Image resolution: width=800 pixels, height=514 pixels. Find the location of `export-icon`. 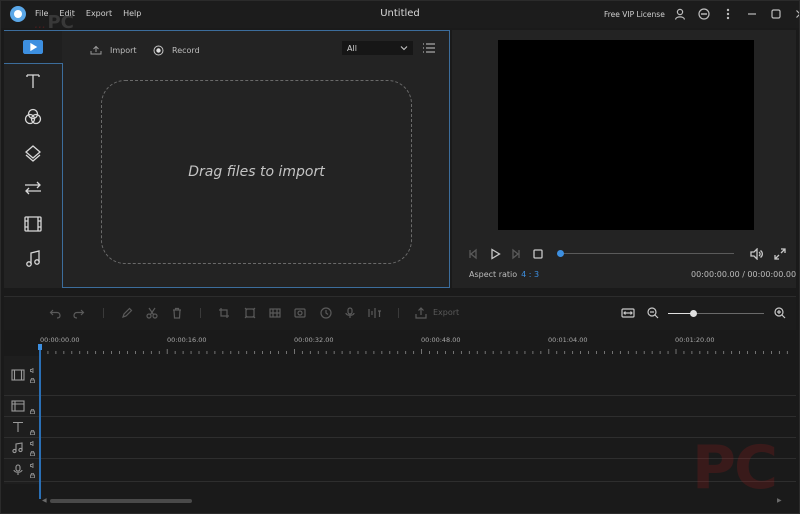

export-icon is located at coordinates (421, 313).